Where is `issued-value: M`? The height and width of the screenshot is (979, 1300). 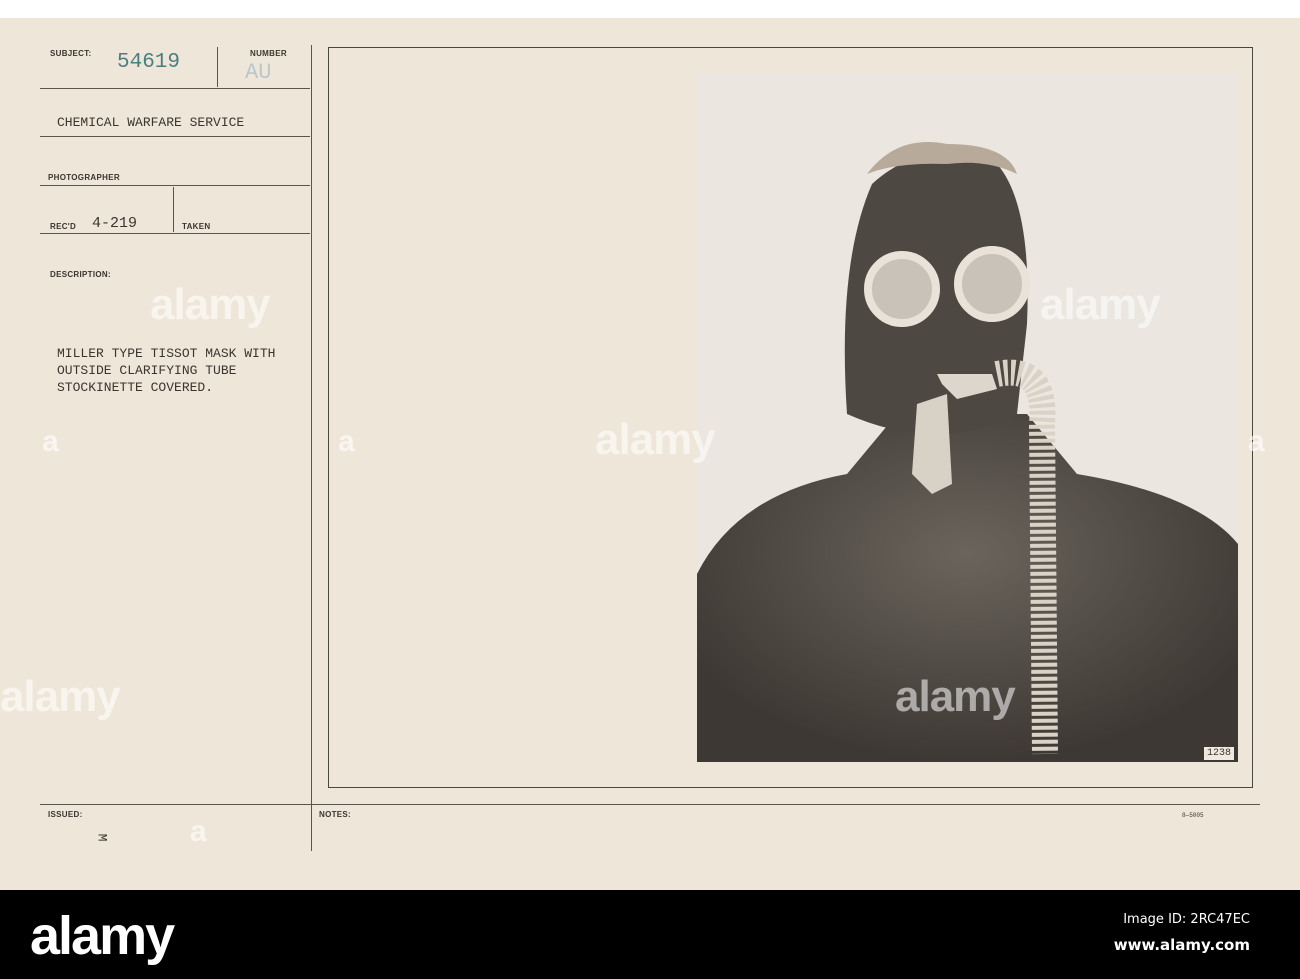
issued-value: M is located at coordinates (102, 837).